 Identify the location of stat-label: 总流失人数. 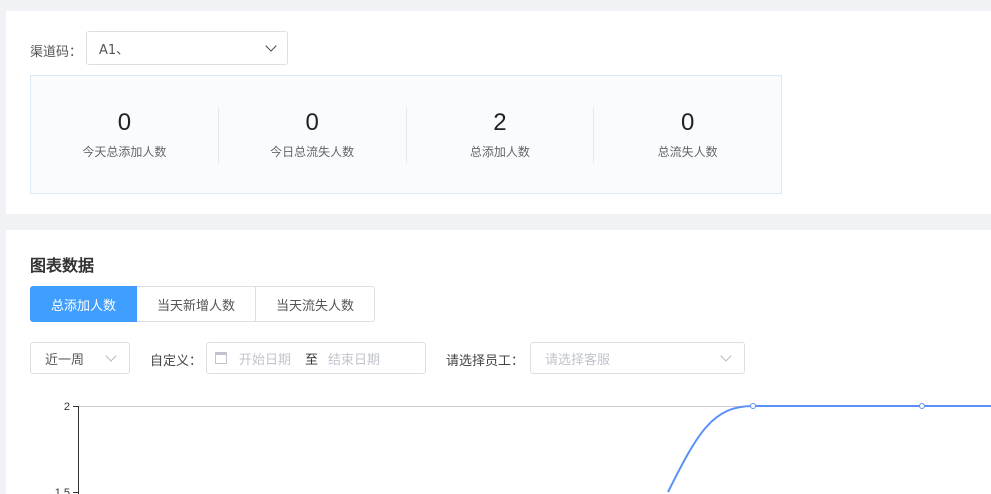
(687, 152).